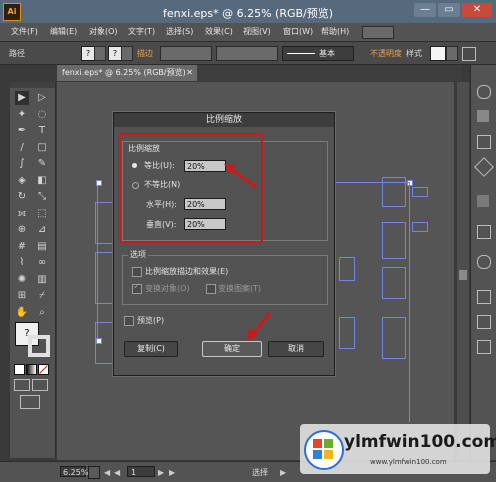 The image size is (496, 482). Describe the element at coordinates (449, 10) in the screenshot. I see `maximize-button: ▭` at that location.